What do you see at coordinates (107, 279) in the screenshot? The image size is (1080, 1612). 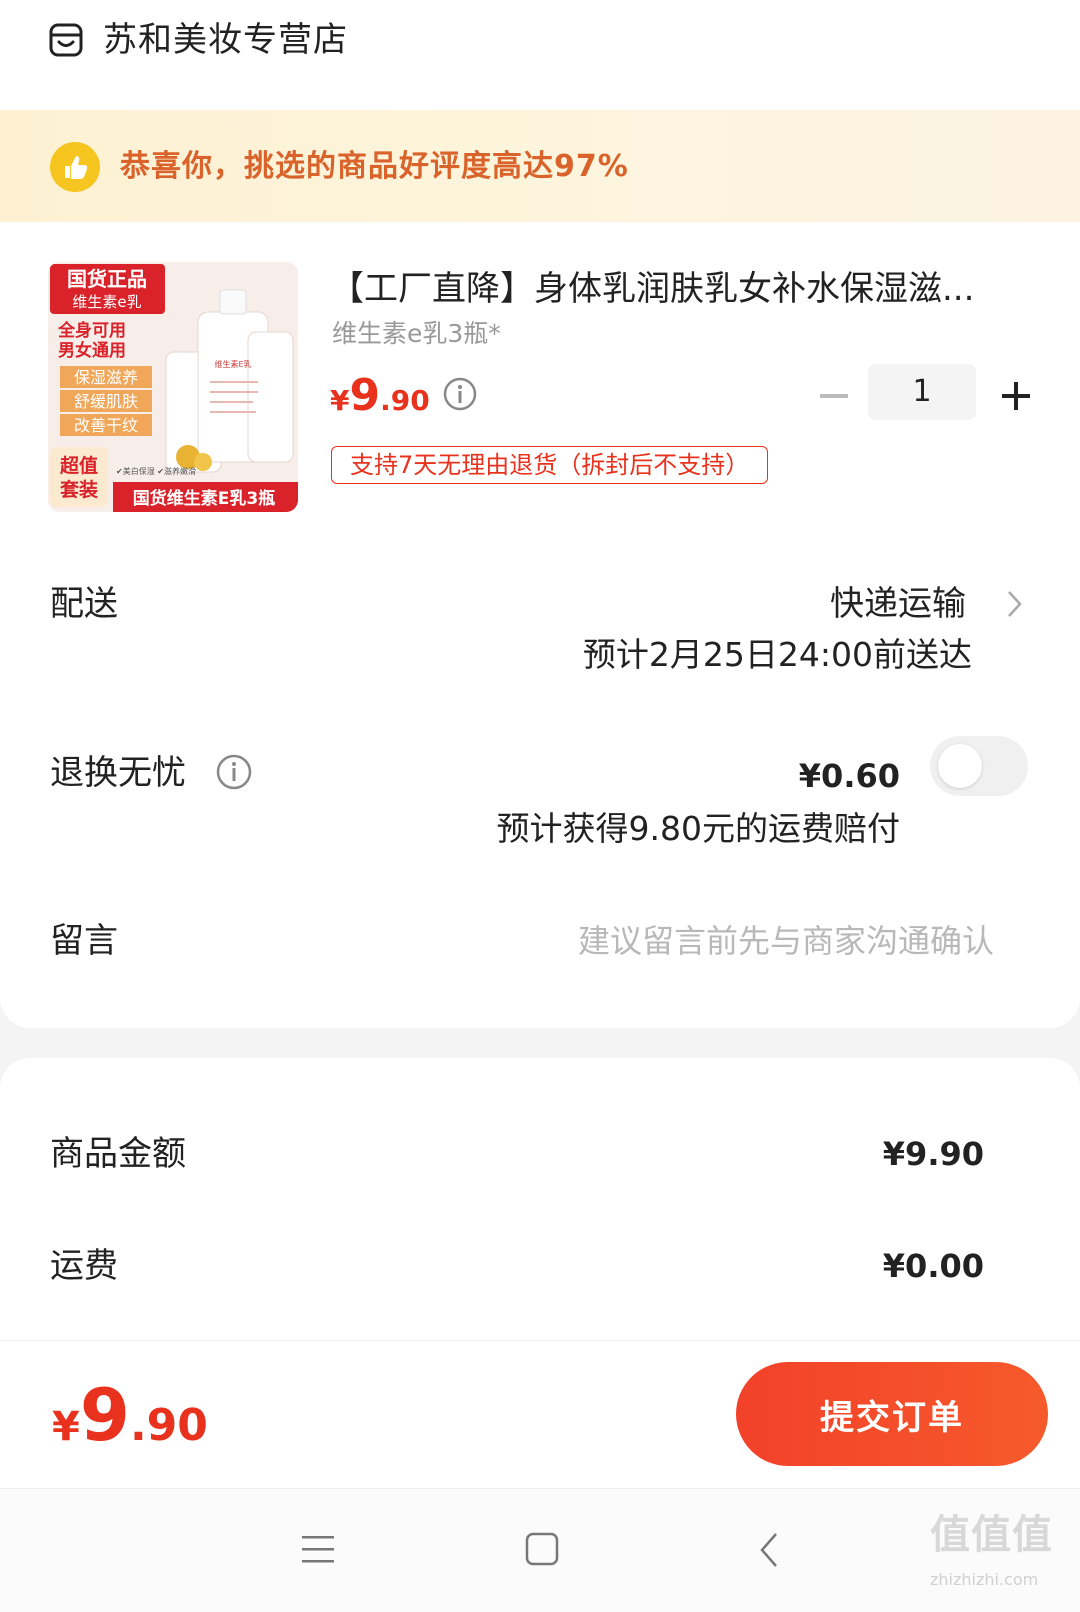 I see `image-badge-top: 国货正品` at bounding box center [107, 279].